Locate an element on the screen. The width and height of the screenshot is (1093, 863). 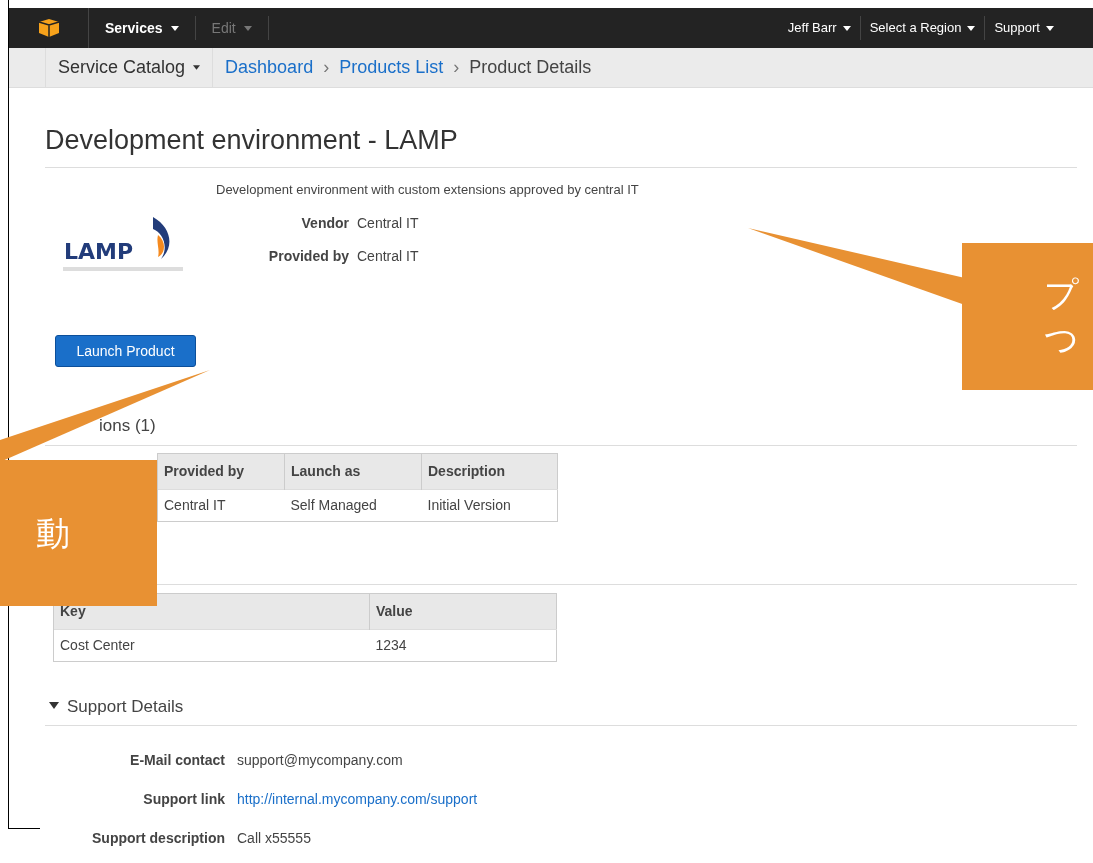
cube-logo-icon is located at coordinates (48, 28).